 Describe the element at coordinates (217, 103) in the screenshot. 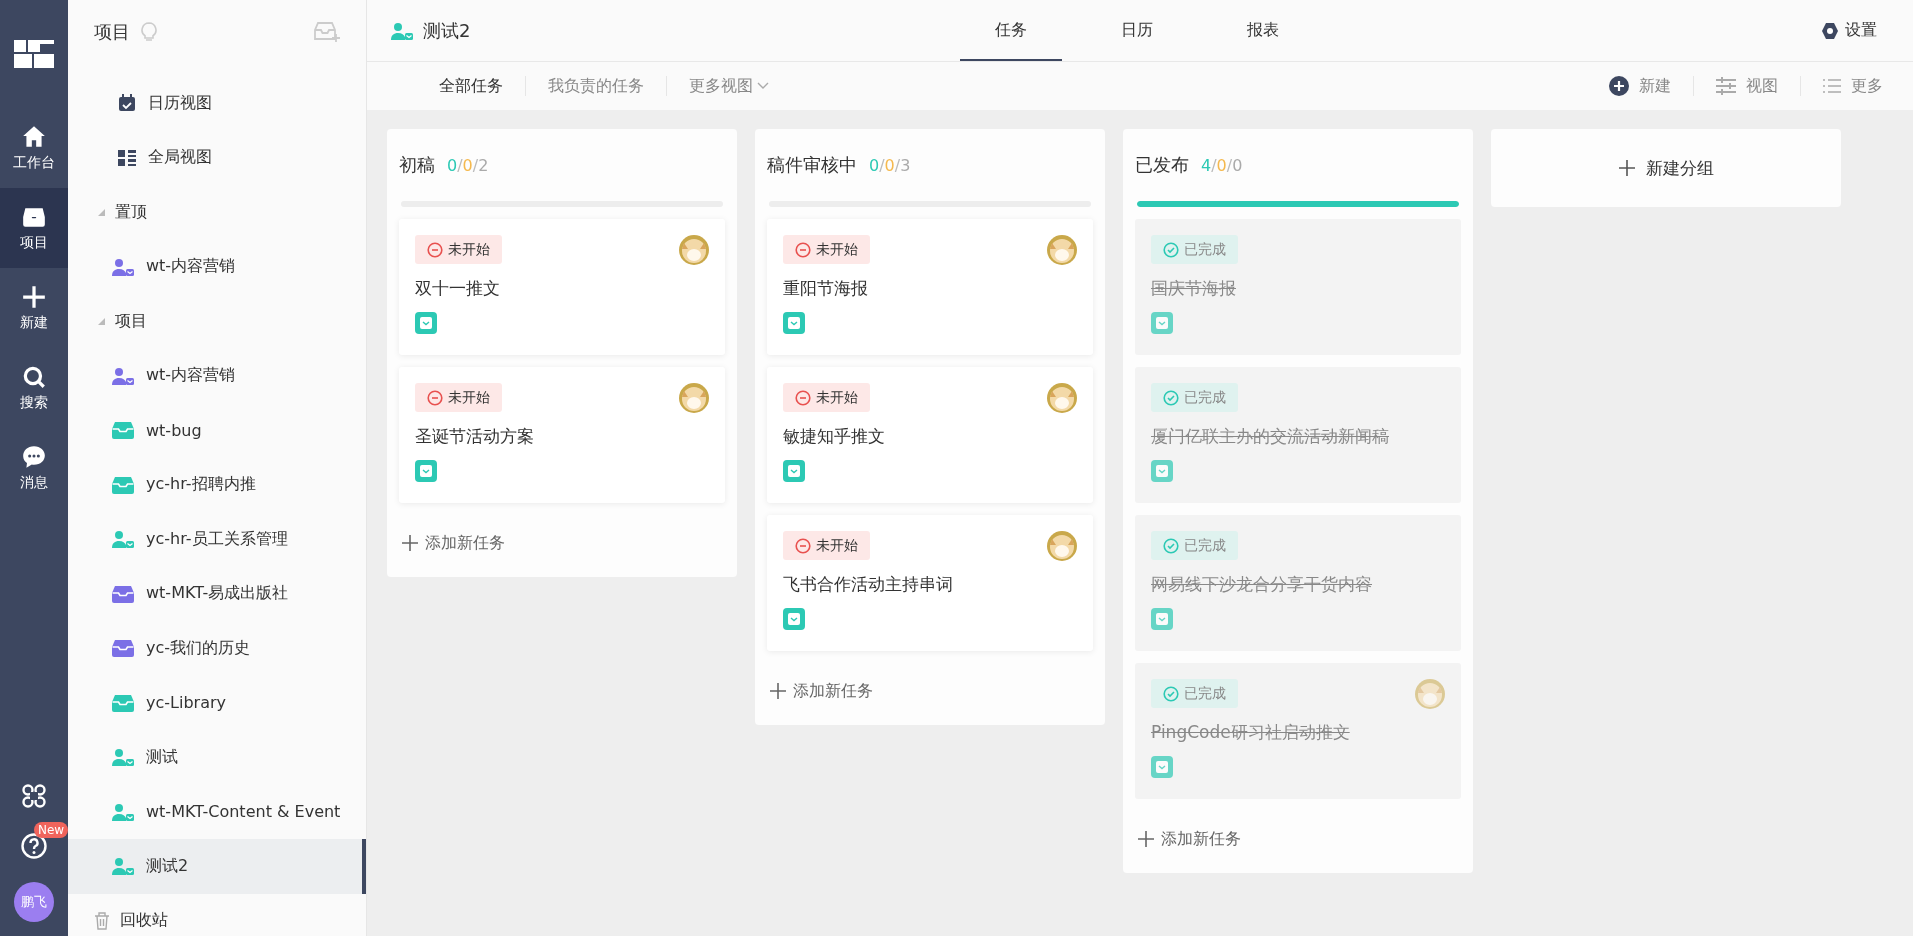

I see `view-item: 日历视图` at that location.